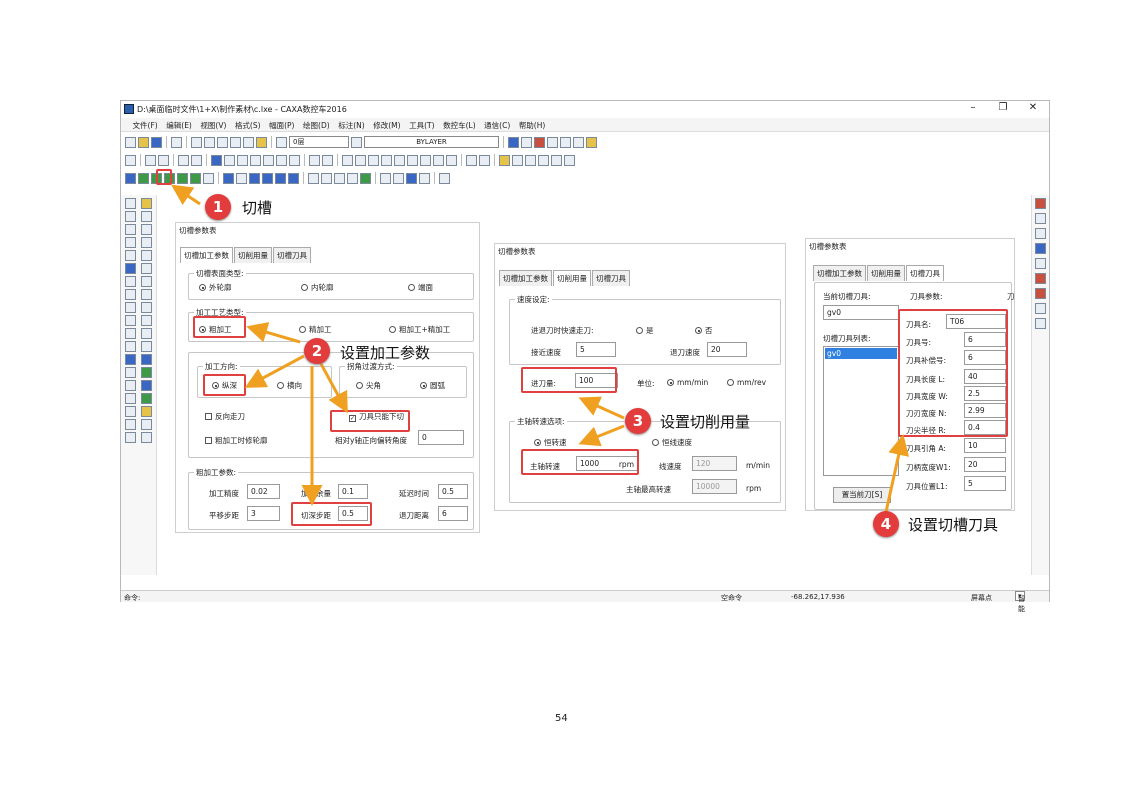 Image resolution: width=1122 pixels, height=793 pixels. What do you see at coordinates (705, 422) in the screenshot?
I see `step-label-3: 设置切削用量` at bounding box center [705, 422].